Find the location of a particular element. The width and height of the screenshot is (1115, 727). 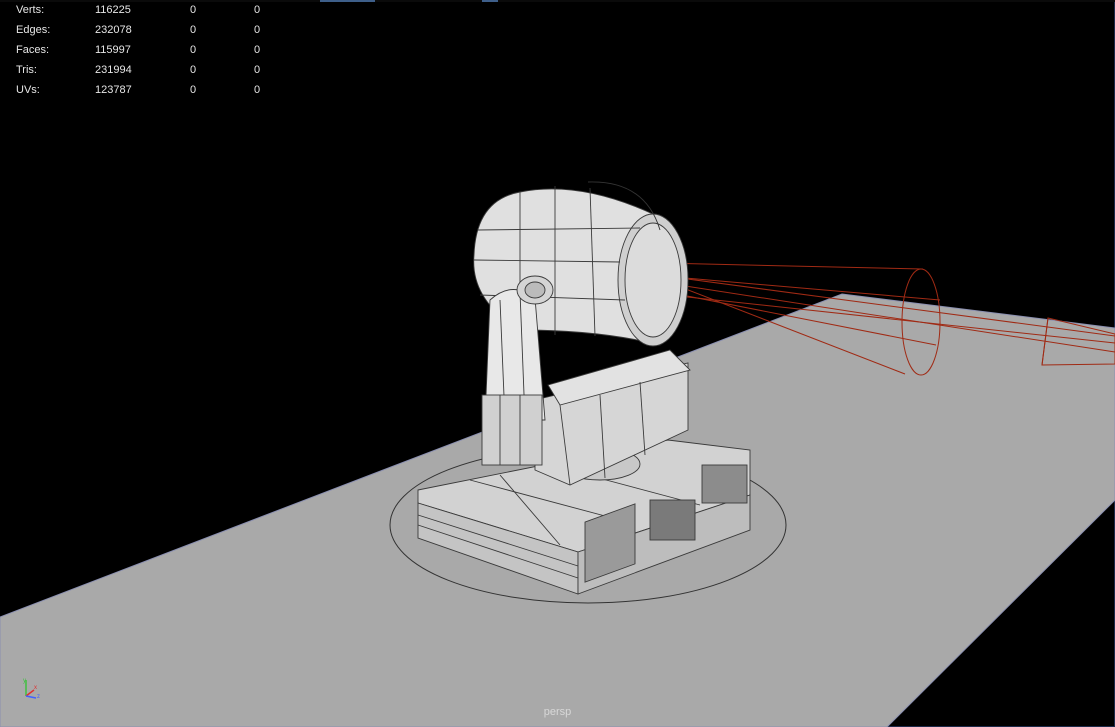

hud-total: 115997 is located at coordinates (113, 50).